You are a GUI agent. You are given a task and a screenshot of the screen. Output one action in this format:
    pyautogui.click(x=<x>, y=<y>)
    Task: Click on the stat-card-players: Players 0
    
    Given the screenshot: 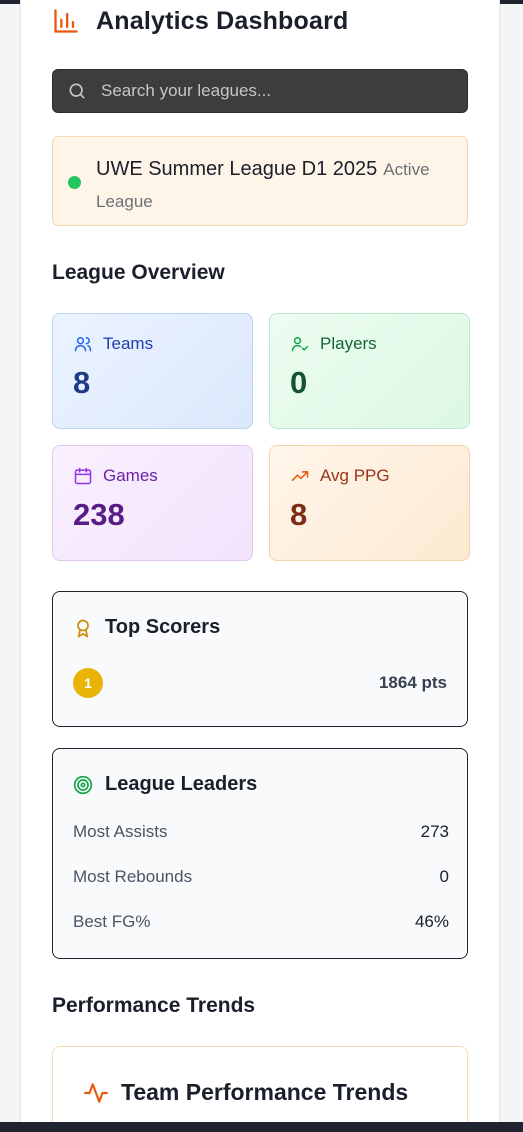 What is the action you would take?
    pyautogui.click(x=369, y=371)
    